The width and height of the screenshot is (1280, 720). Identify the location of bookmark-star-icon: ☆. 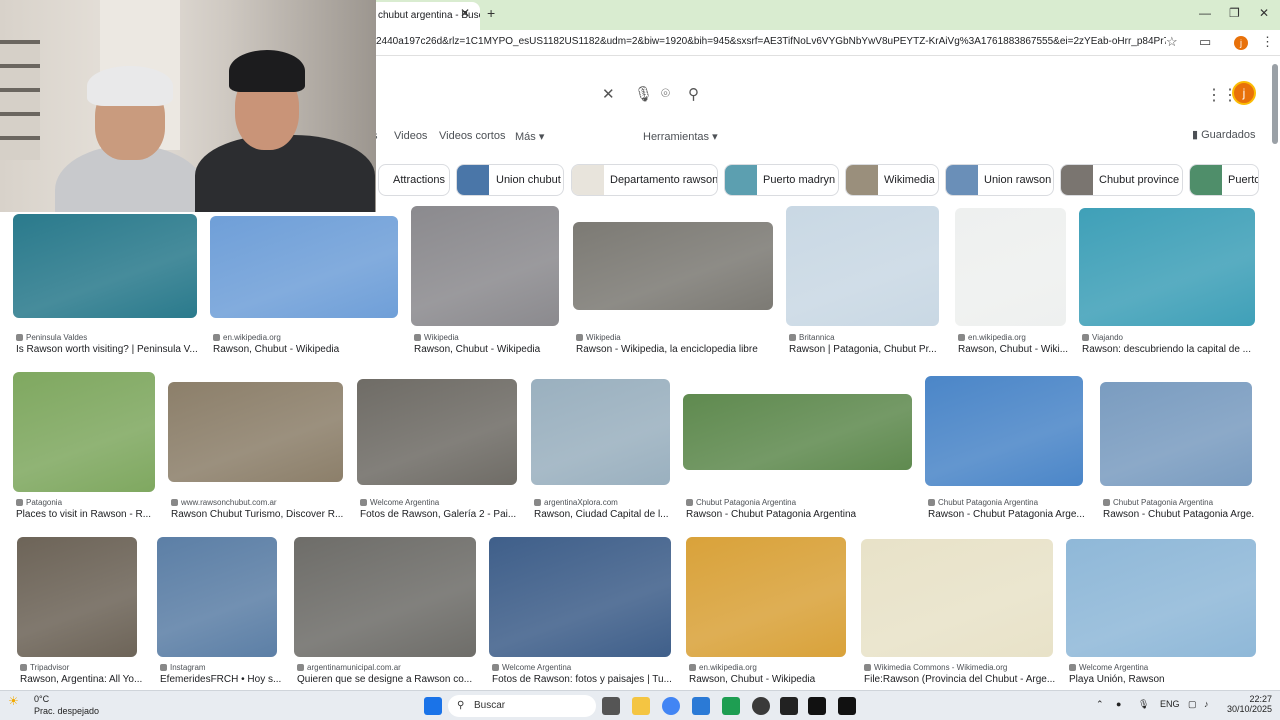
(1172, 42).